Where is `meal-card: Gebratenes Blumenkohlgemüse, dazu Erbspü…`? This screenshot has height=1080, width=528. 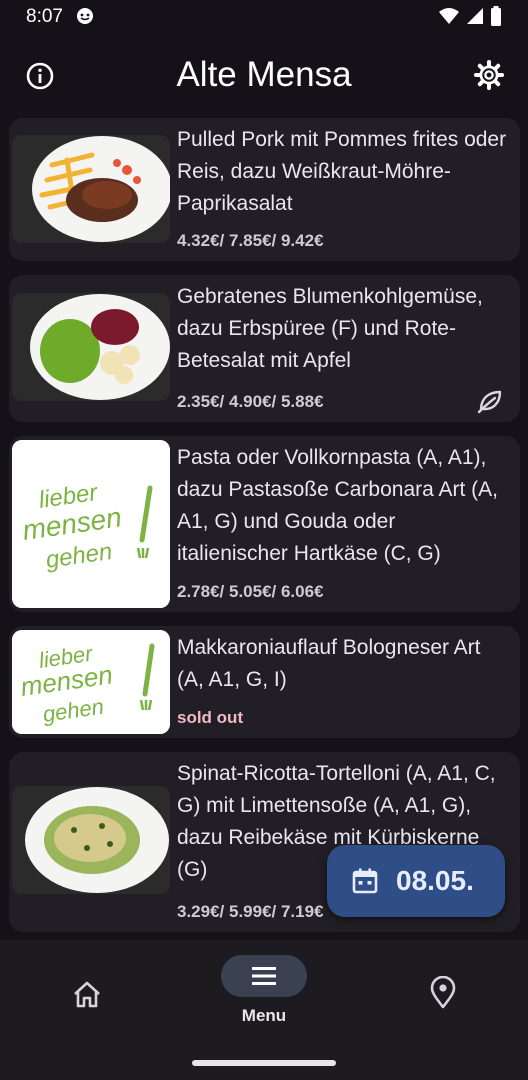
meal-card: Gebratenes Blumenkohlgemüse, dazu Erbspü… is located at coordinates (264, 348).